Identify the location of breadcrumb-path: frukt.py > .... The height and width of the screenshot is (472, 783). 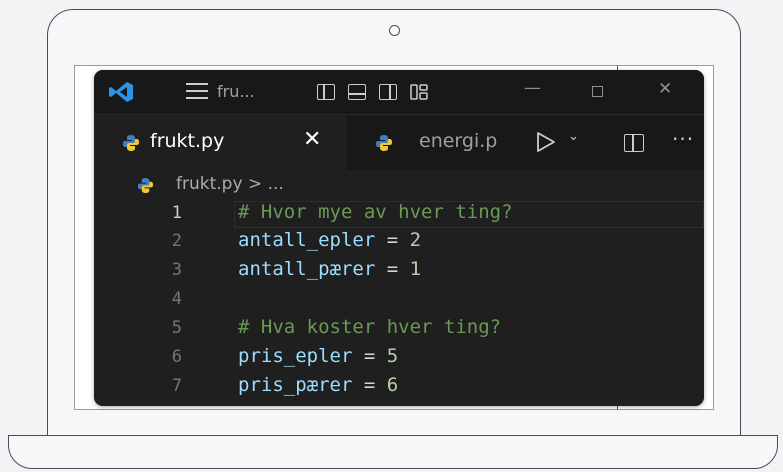
(230, 184).